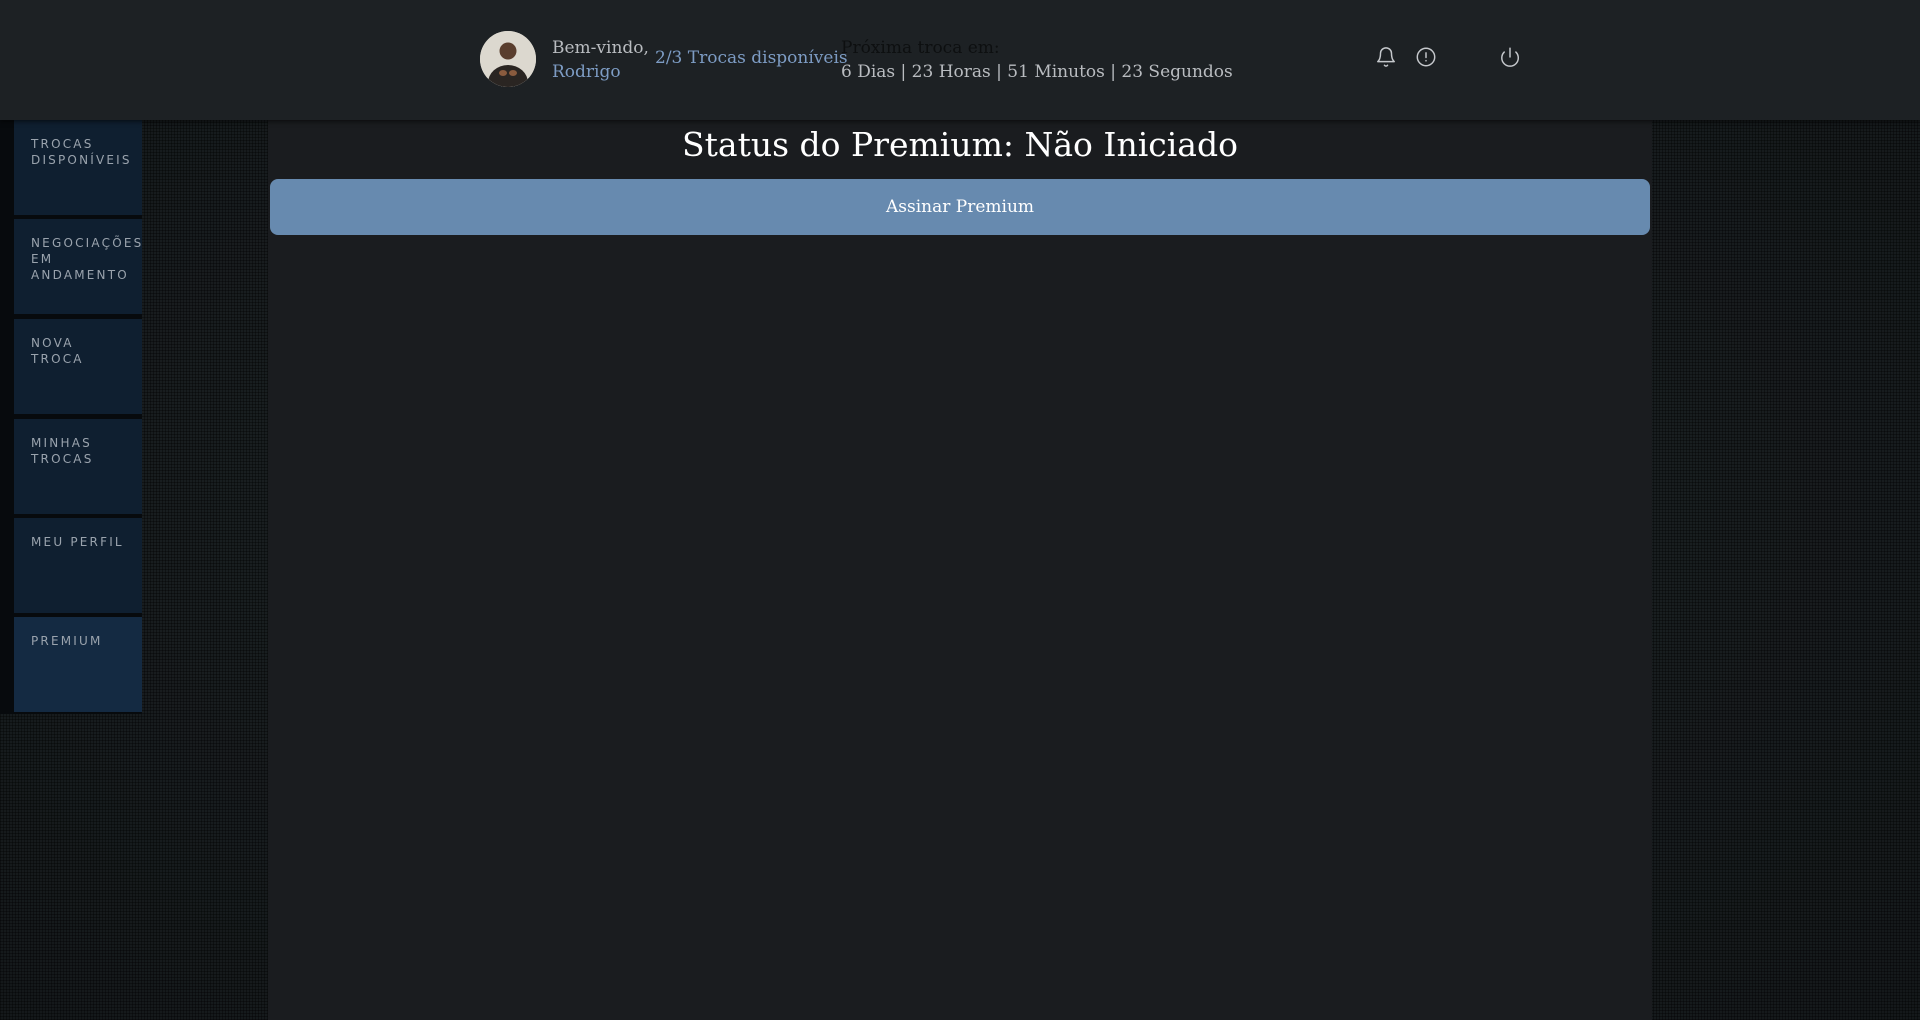  What do you see at coordinates (751, 58) in the screenshot?
I see `trades-available-counter: 2/3 Trocas disponíveis` at bounding box center [751, 58].